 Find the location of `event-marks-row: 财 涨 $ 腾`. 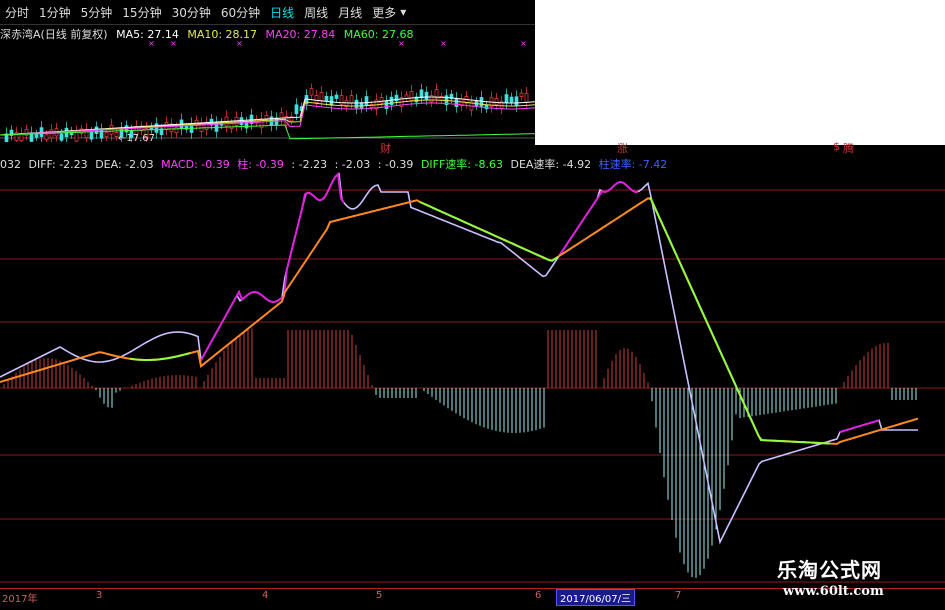

event-marks-row: 财 涨 $ 腾 is located at coordinates (472, 148).